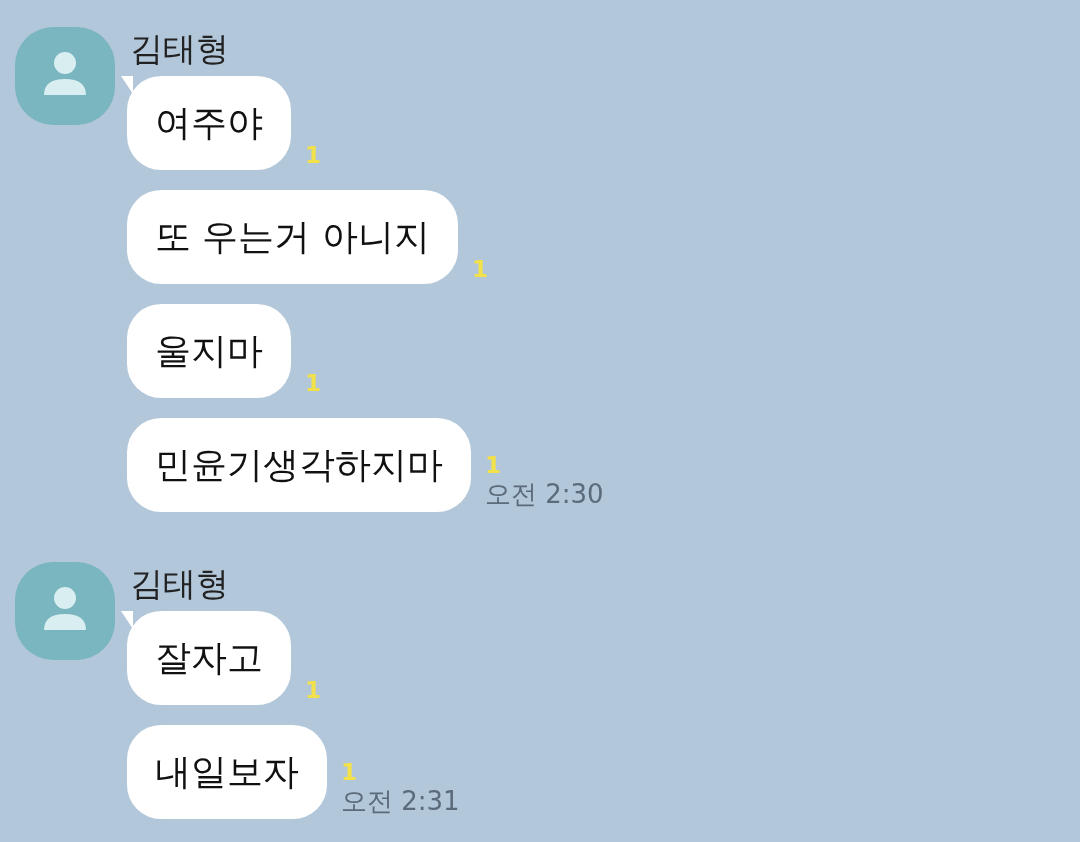  What do you see at coordinates (400, 801) in the screenshot?
I see `message-time: 오전 2:31` at bounding box center [400, 801].